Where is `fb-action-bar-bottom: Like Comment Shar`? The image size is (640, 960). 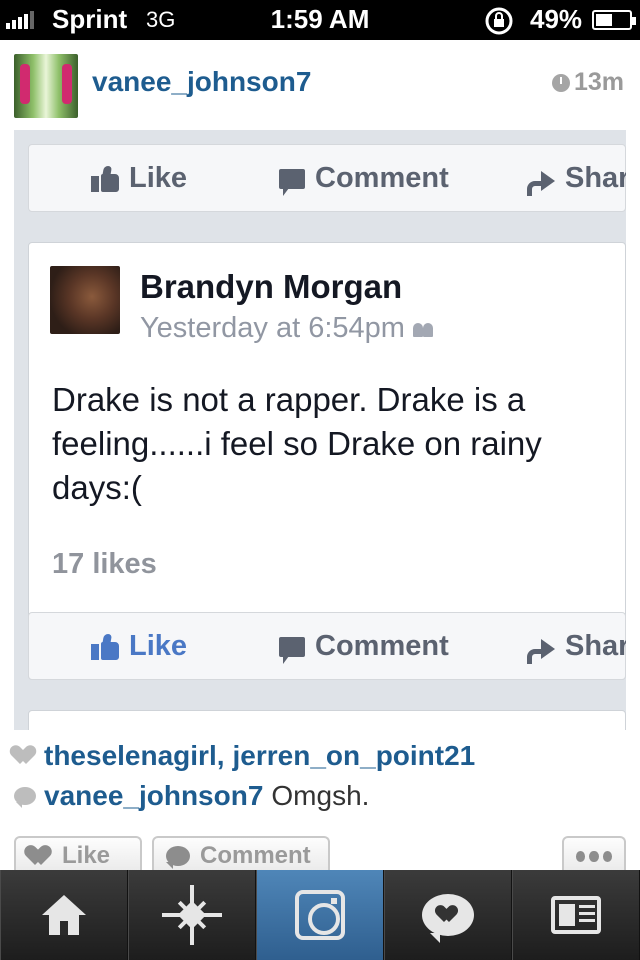
fb-action-bar-bottom: Like Comment Shar is located at coordinates (327, 646).